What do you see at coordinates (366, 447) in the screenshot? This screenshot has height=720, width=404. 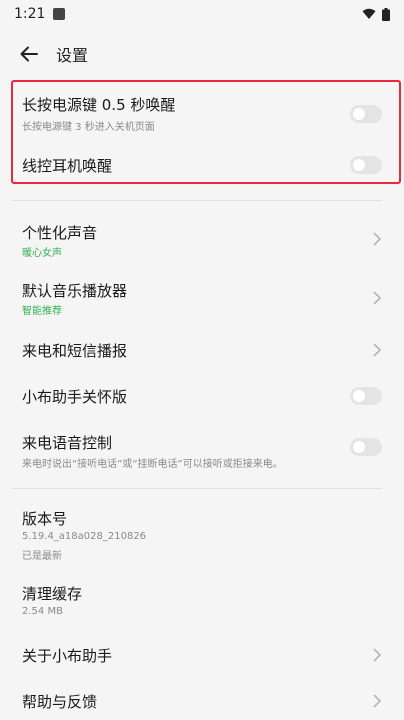 I see `call-voice-control-toggle` at bounding box center [366, 447].